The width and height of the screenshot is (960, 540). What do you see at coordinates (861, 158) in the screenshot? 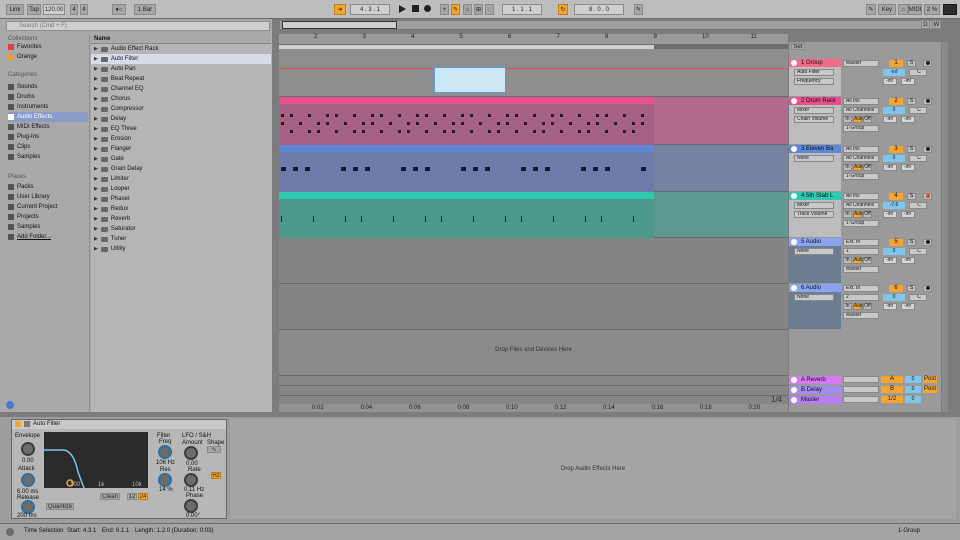
I see `input-channel-menu: All Channels` at bounding box center [861, 158].